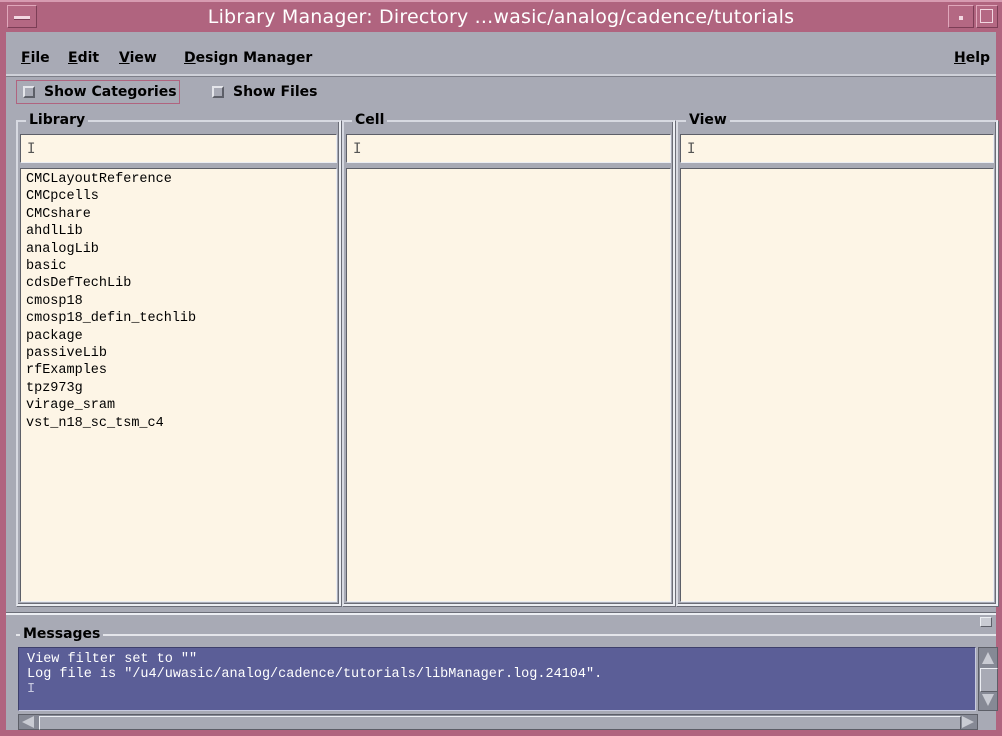 The width and height of the screenshot is (1002, 736). I want to click on menu-edit-mnemonic: E, so click(73, 58).